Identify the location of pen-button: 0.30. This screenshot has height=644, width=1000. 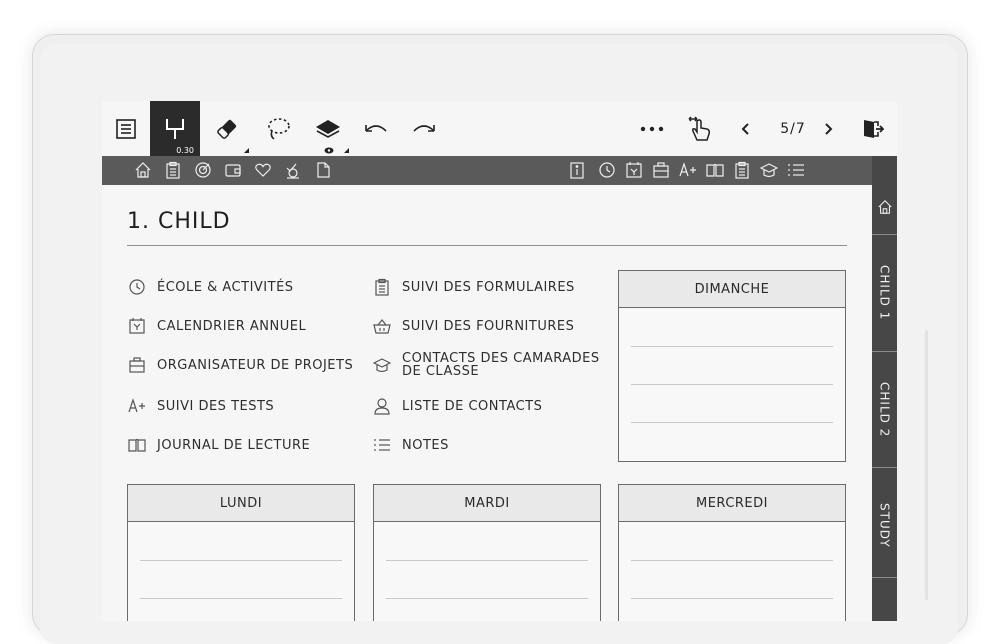
(175, 128).